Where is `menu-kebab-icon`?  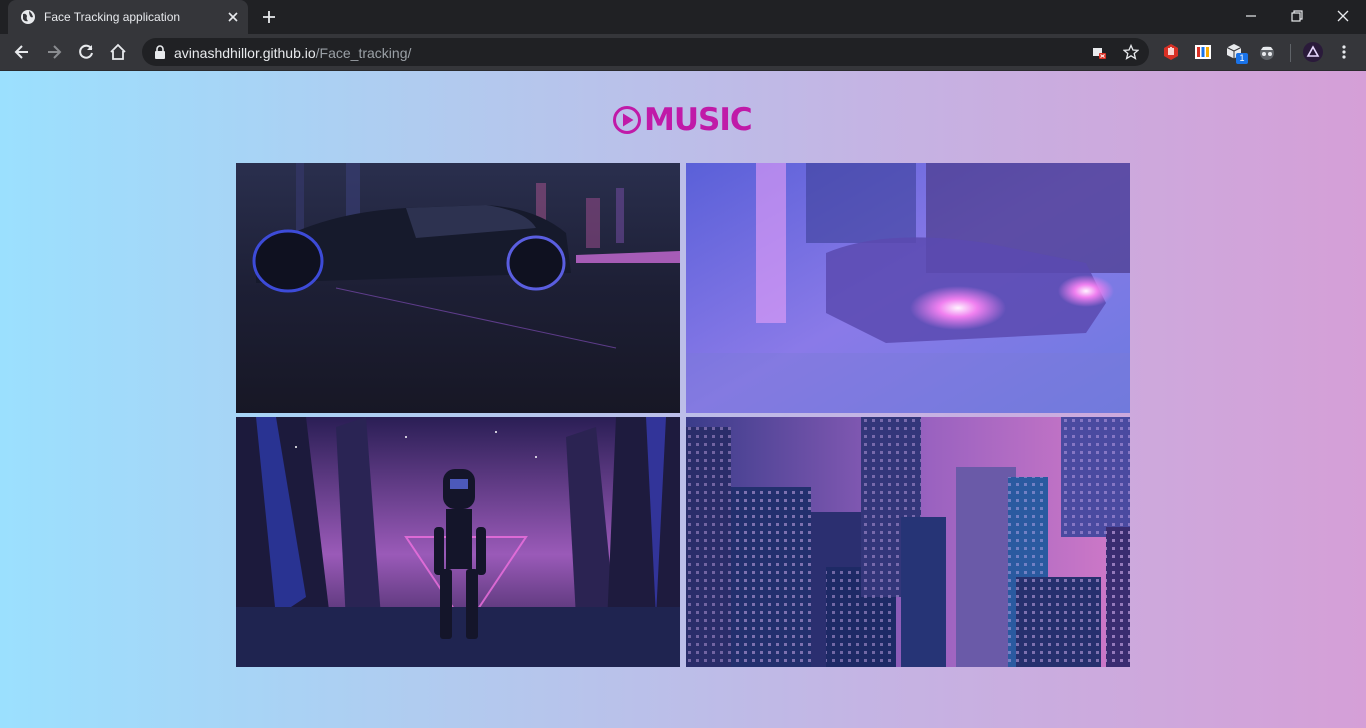
menu-kebab-icon is located at coordinates (1344, 52).